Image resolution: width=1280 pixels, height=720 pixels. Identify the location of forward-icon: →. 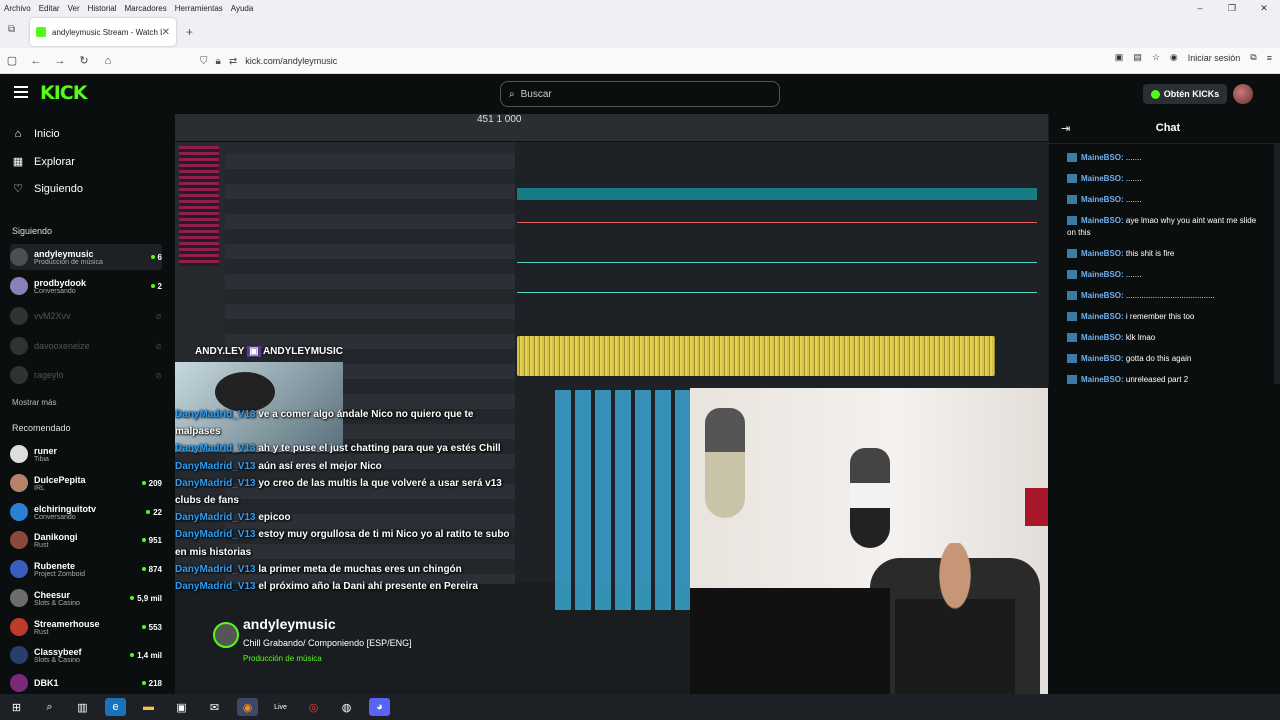
(60, 61).